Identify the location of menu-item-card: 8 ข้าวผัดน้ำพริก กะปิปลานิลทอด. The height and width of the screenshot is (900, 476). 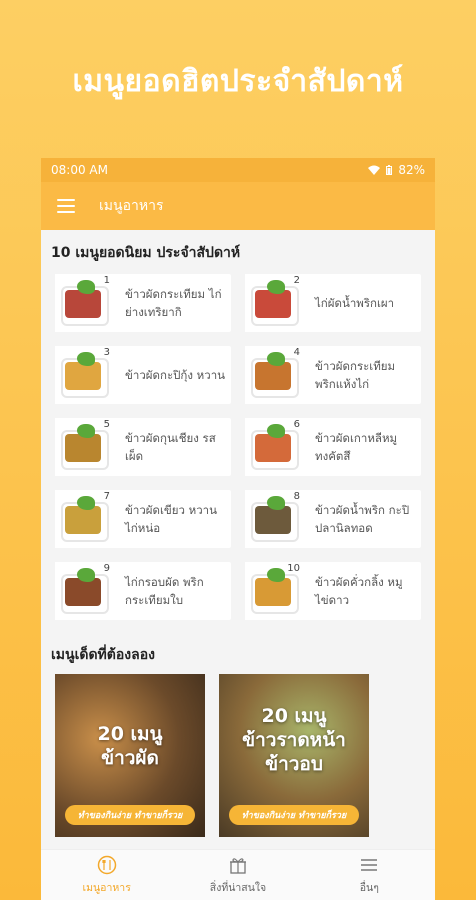
(333, 519).